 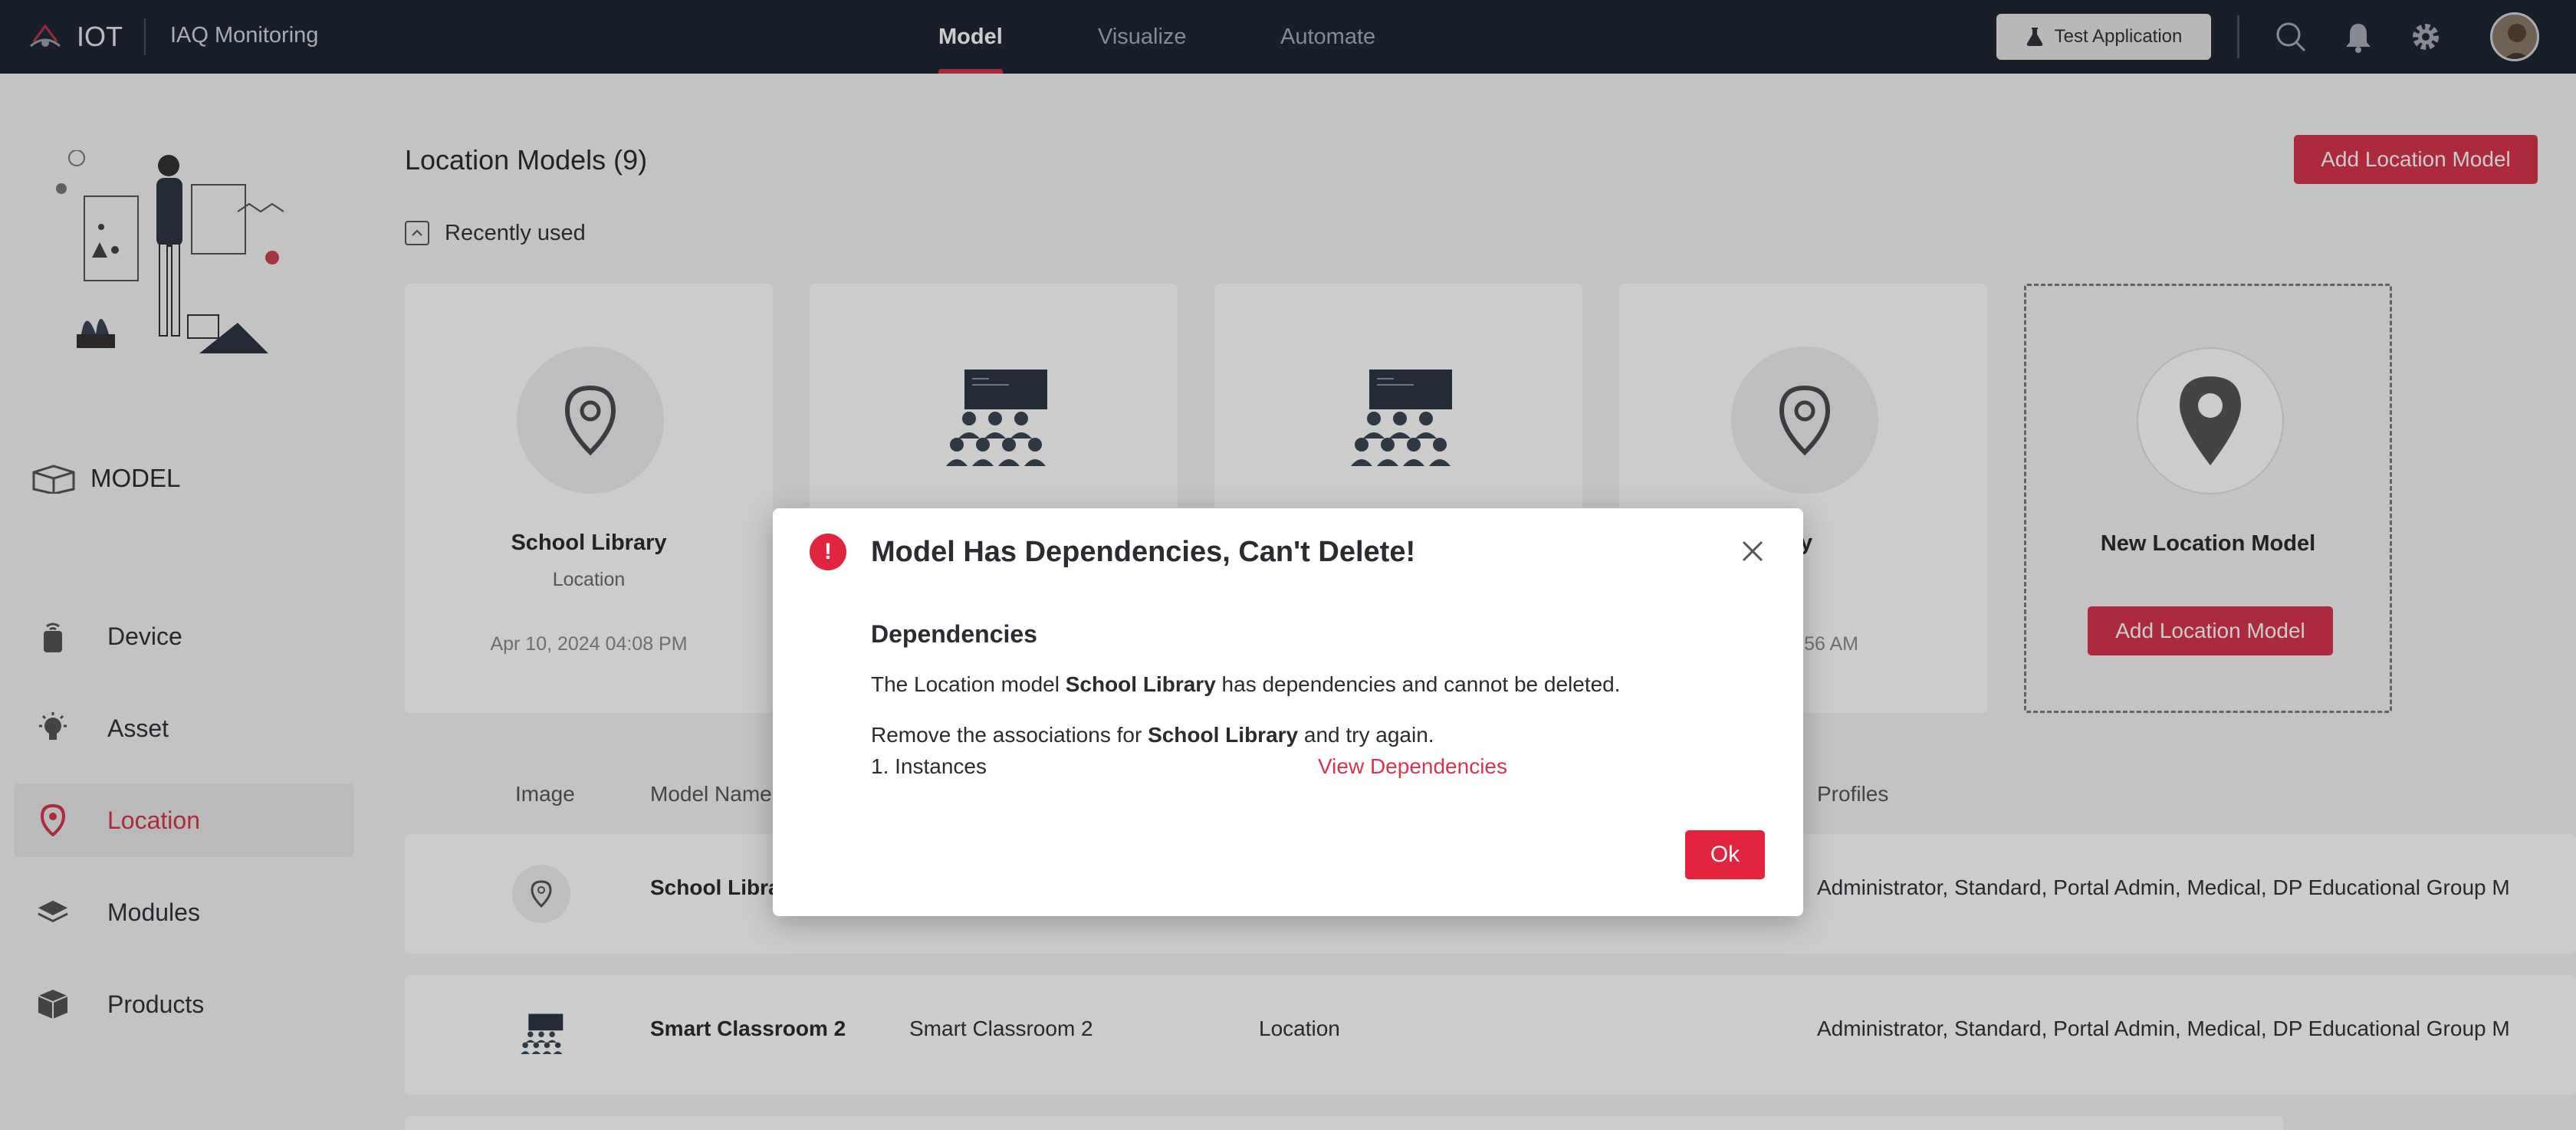 I want to click on message-text: Remove the associations for, so click(x=1010, y=735).